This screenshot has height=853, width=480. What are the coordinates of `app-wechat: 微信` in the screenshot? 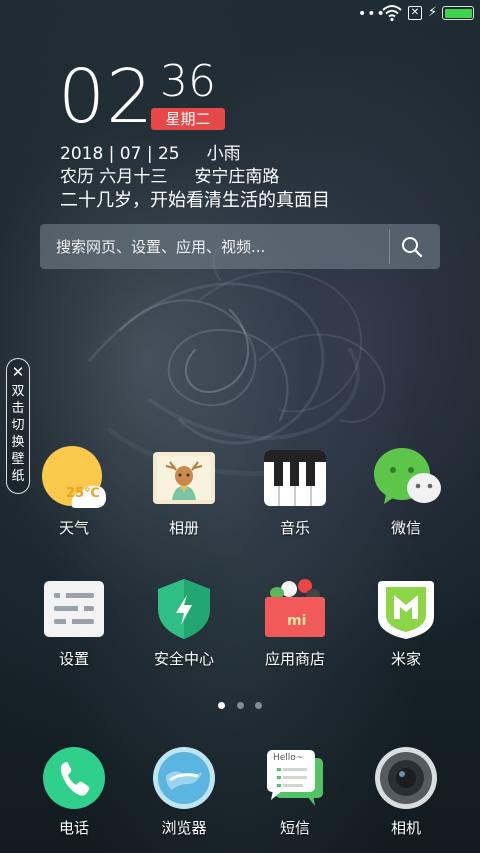 It's located at (406, 492).